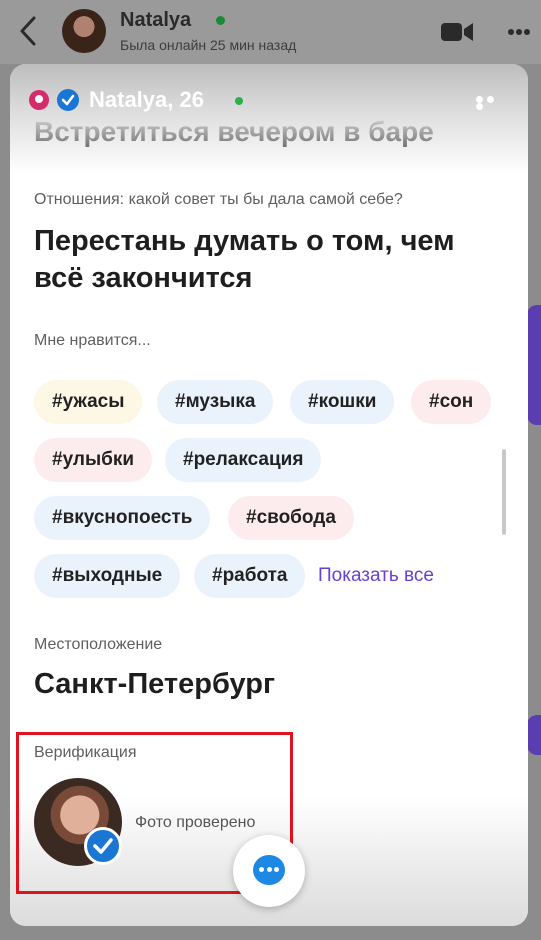  Describe the element at coordinates (84, 31) in the screenshot. I see `chat-avatar` at that location.